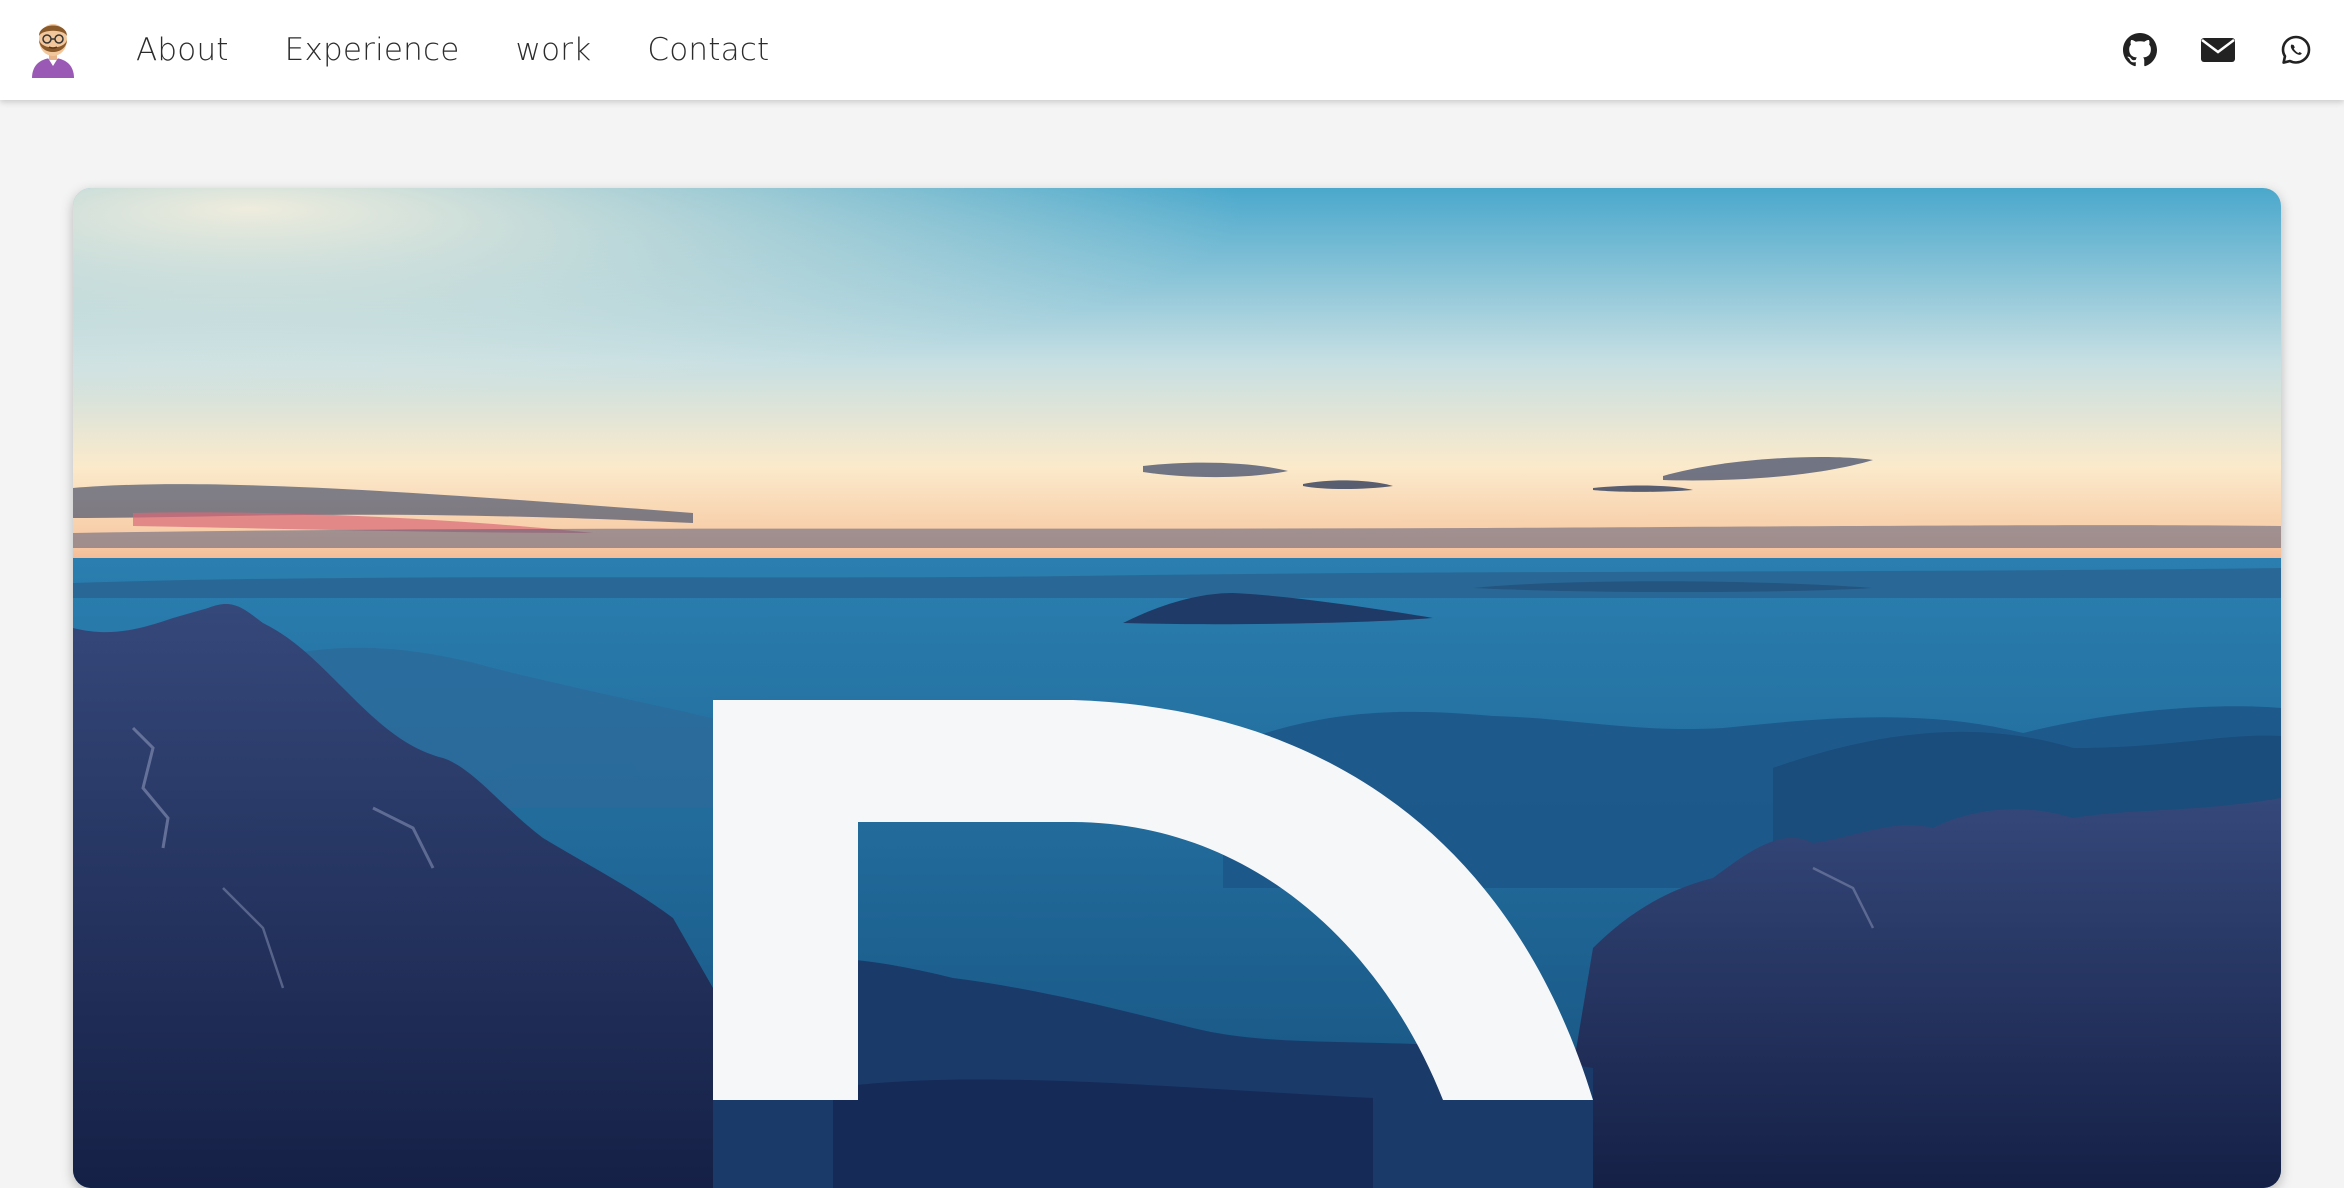 The height and width of the screenshot is (1188, 2344). I want to click on nav-link-about: About, so click(182, 50).